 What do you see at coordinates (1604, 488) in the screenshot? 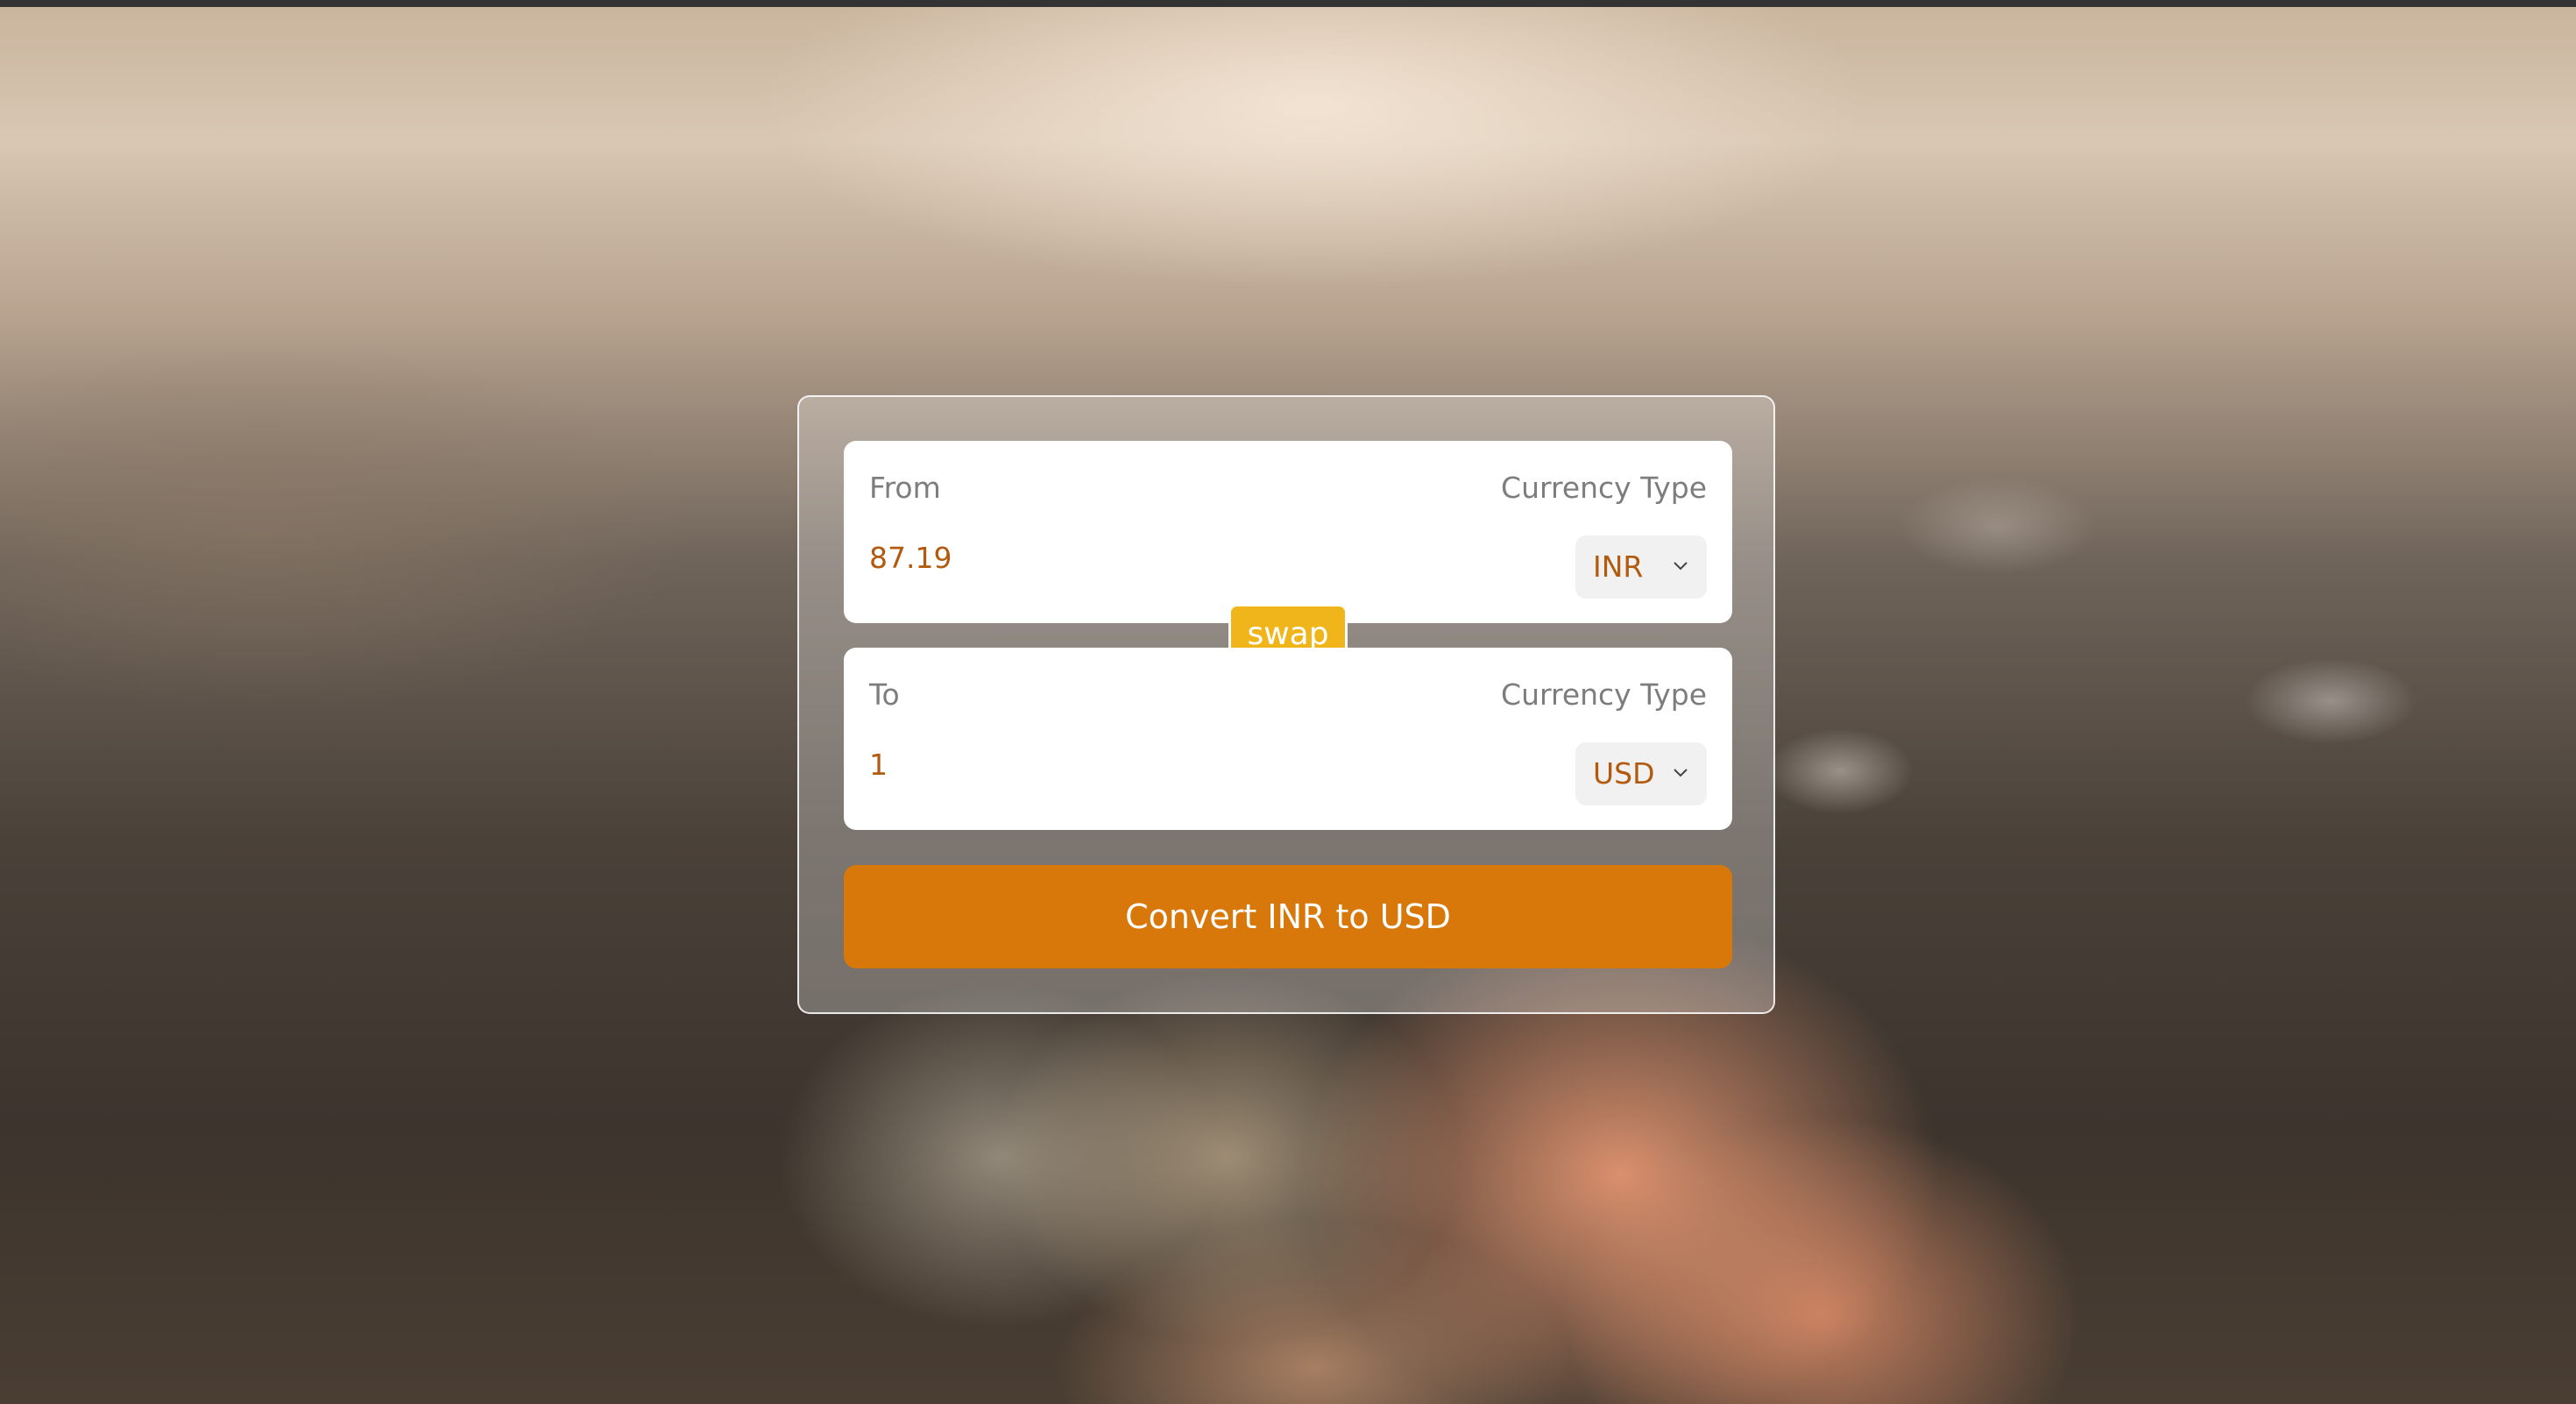
I see `from-currency-type-label: Currency Type` at bounding box center [1604, 488].